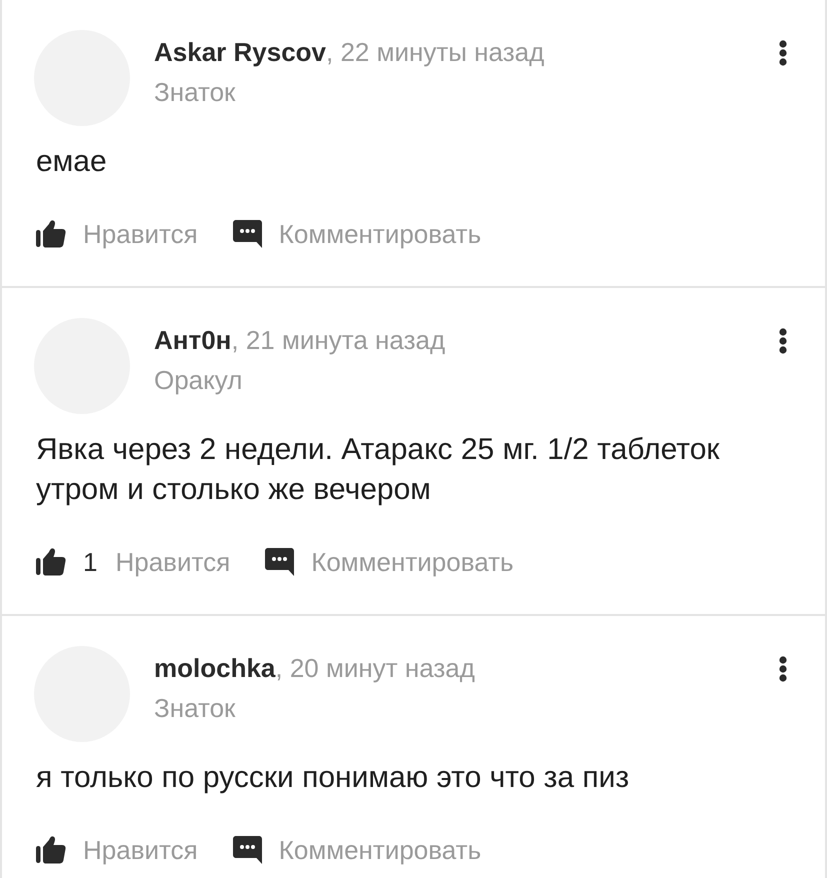 This screenshot has width=827, height=878. Describe the element at coordinates (240, 52) in the screenshot. I see `author-link: Askar Ryscov` at that location.